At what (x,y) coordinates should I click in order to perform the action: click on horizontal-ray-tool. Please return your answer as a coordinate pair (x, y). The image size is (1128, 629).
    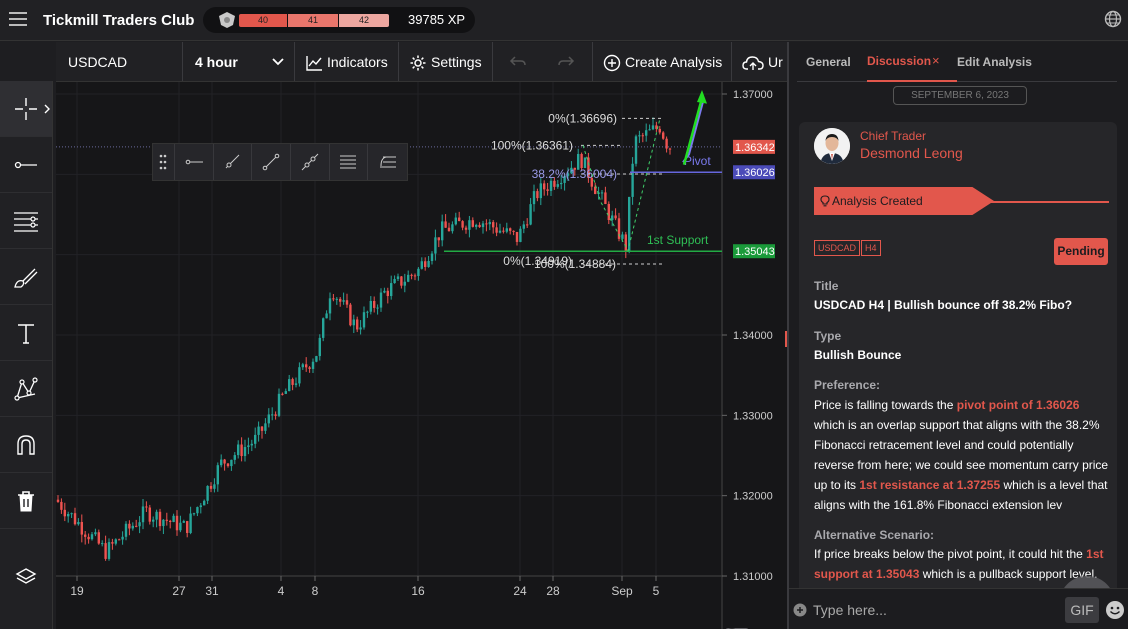
    Looking at the image, I should click on (26, 165).